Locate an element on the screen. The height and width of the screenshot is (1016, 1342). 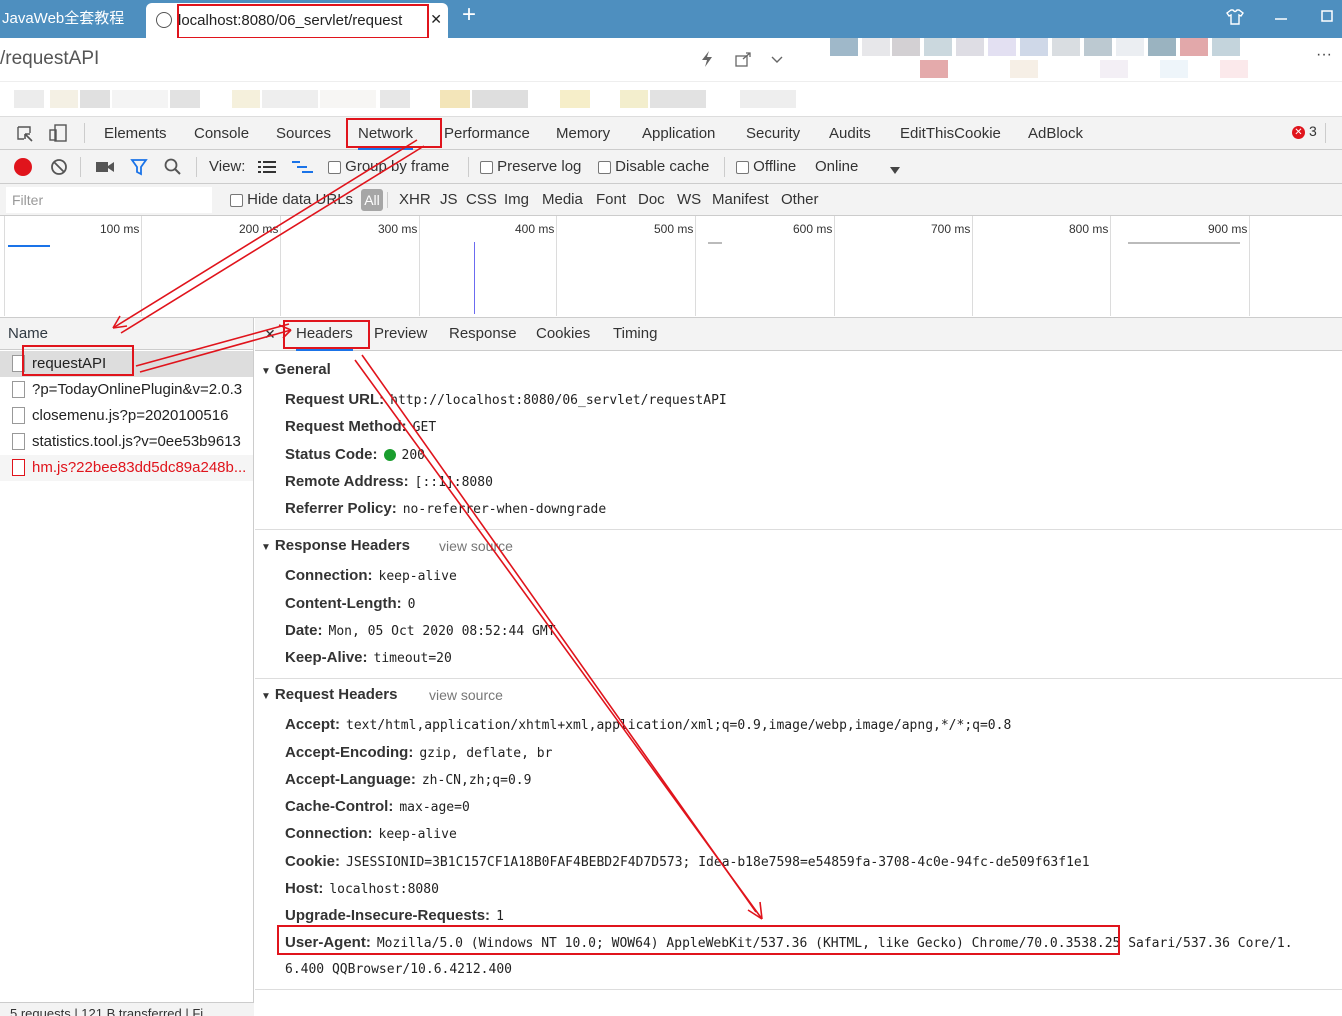
type-filter-css: CSS is located at coordinates (481, 200).